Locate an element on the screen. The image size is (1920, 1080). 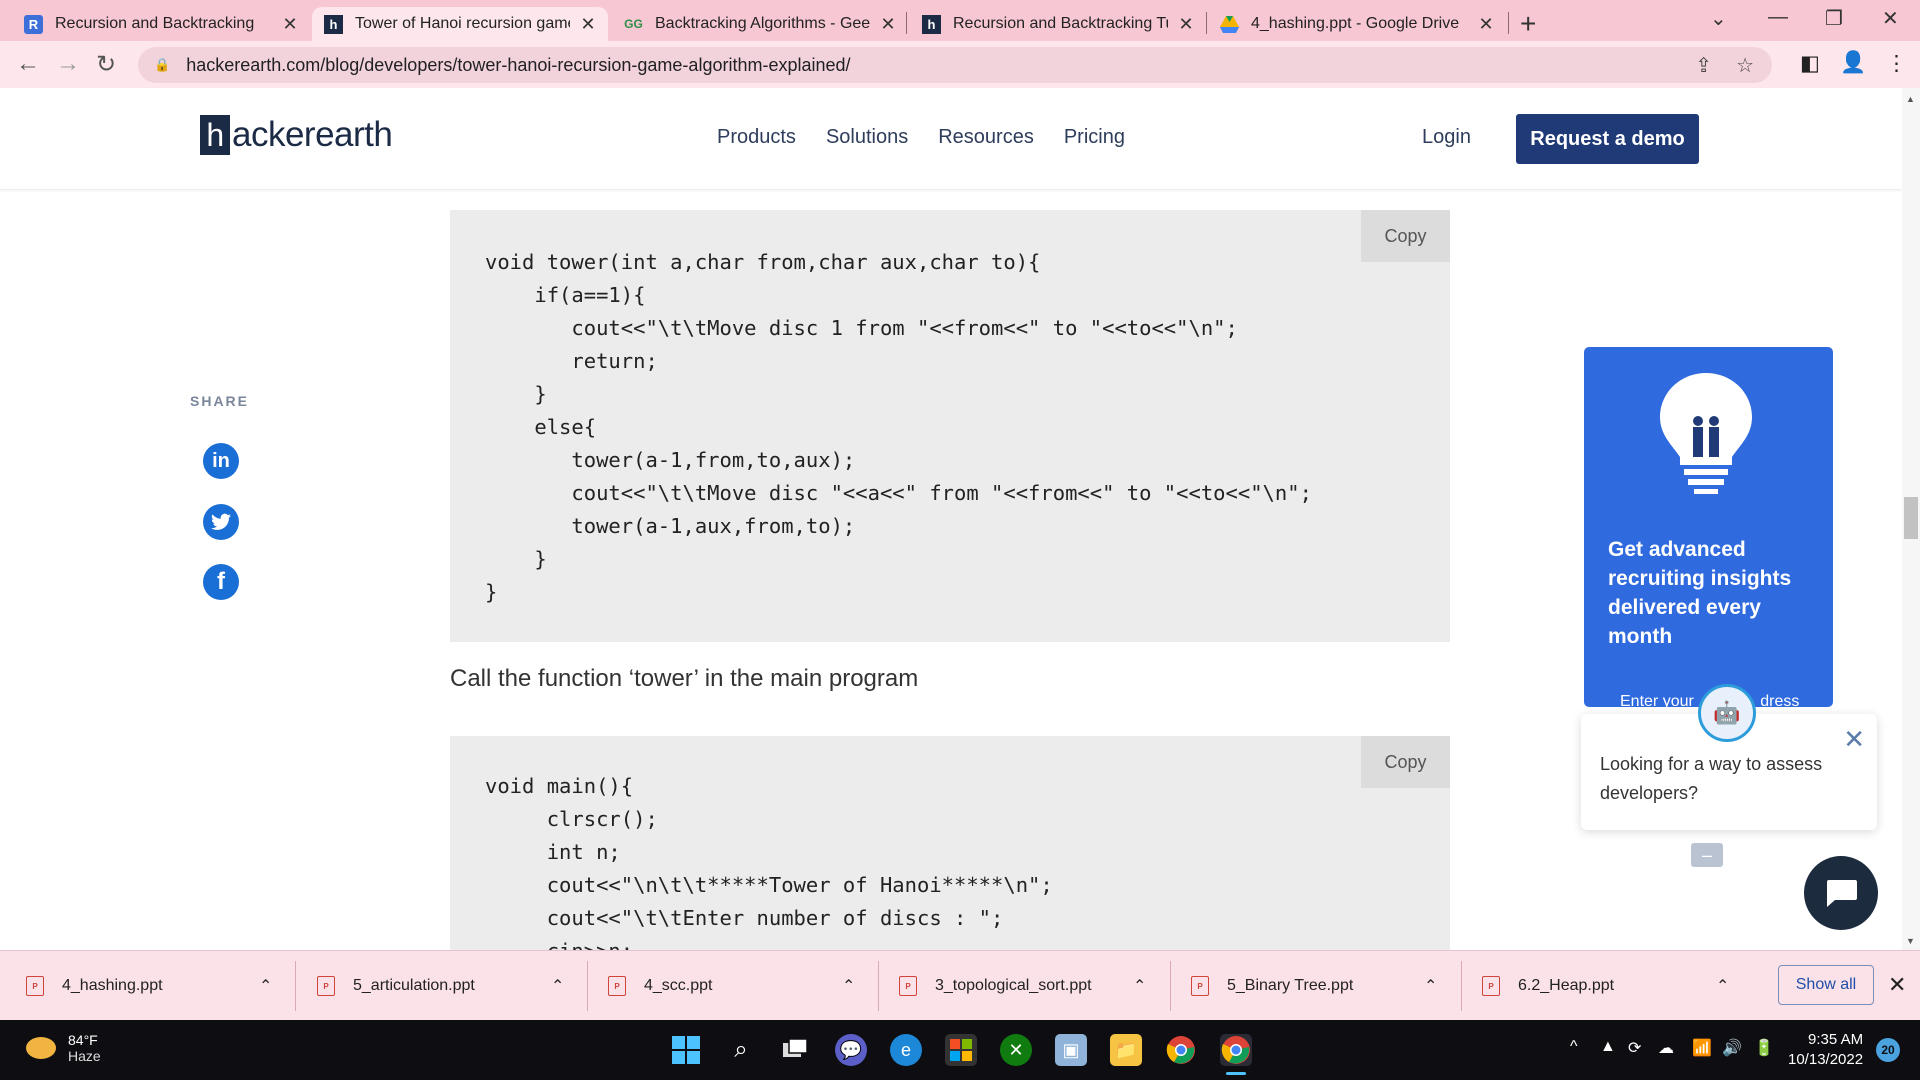
download-filename: 5_articulation.ppt is located at coordinates (414, 985).